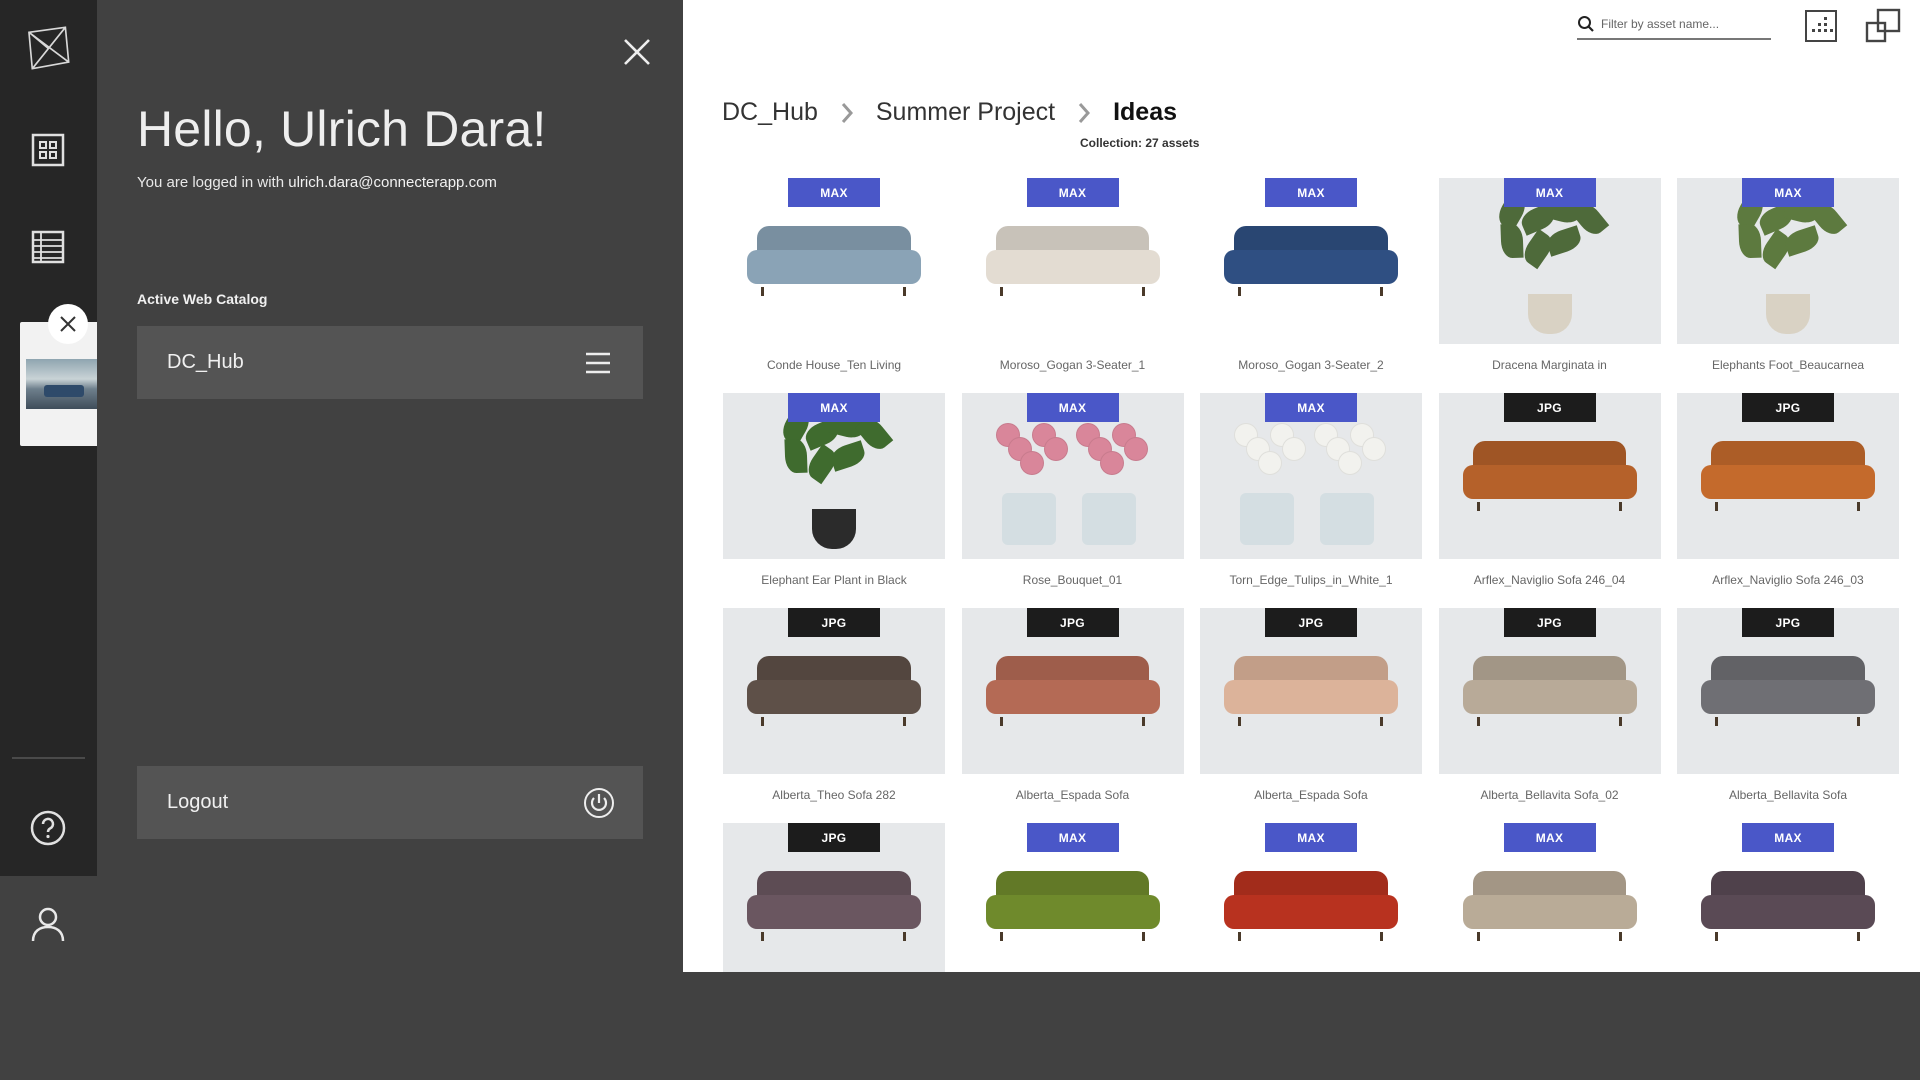 Image resolution: width=1920 pixels, height=1080 pixels. What do you see at coordinates (213, 182) in the screenshot?
I see `login-info-prefix: You are logged in with` at bounding box center [213, 182].